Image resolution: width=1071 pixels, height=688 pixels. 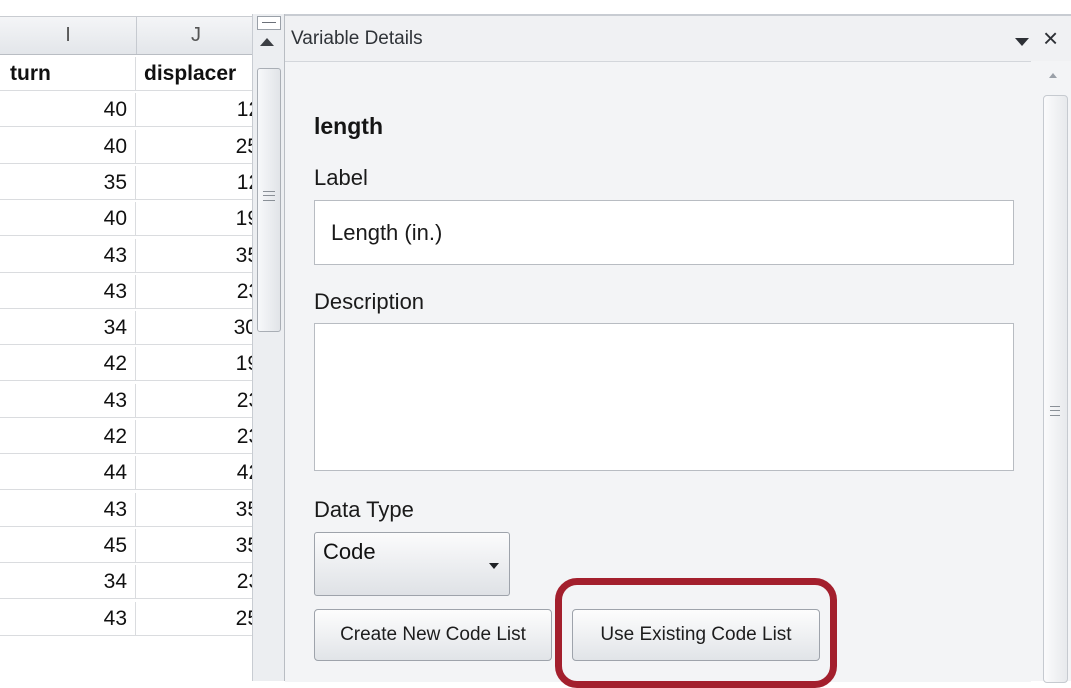 What do you see at coordinates (269, 23) in the screenshot?
I see `split-box-handle` at bounding box center [269, 23].